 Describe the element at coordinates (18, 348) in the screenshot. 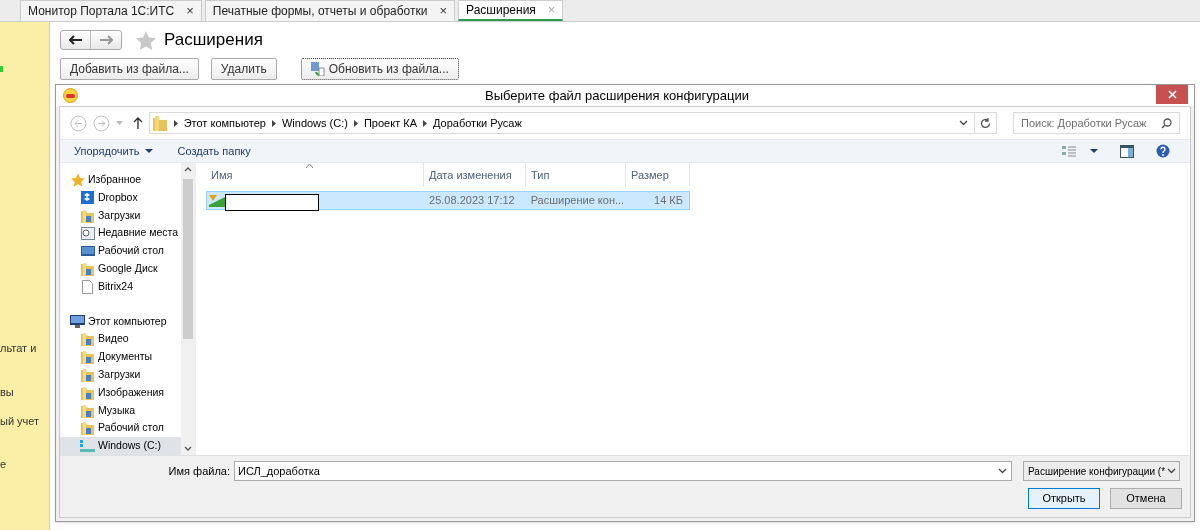

I see `menu-text: льтат и` at that location.